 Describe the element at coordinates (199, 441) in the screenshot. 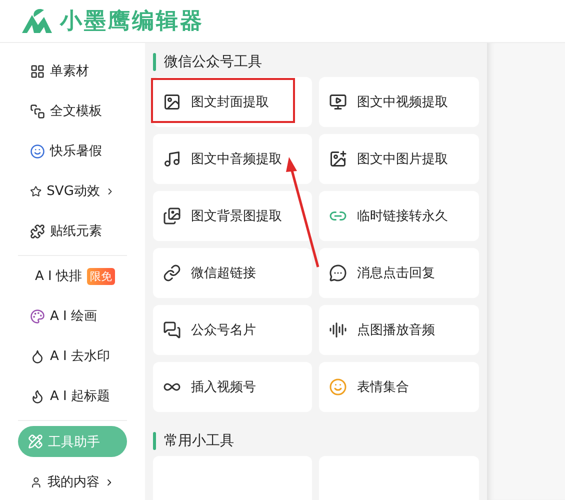

I see `section-title: 常用小工具` at that location.